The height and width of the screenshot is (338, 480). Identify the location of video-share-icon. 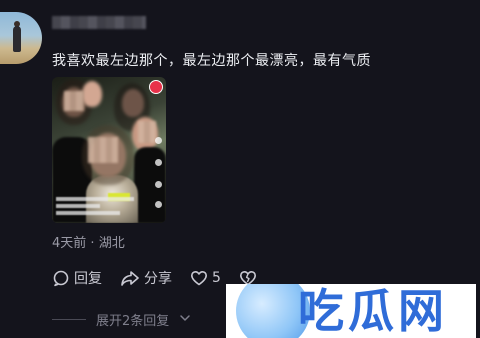
(158, 204).